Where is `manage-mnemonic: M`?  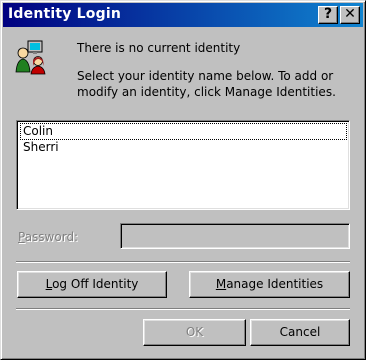
manage-mnemonic: M is located at coordinates (221, 284).